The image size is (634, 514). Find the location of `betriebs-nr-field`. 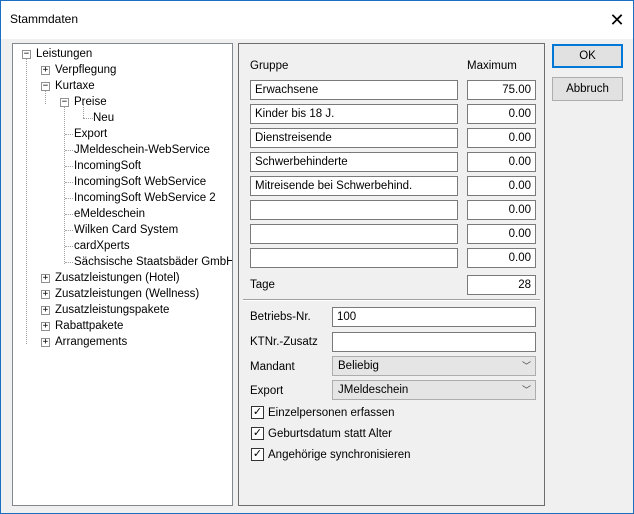

betriebs-nr-field is located at coordinates (434, 317).